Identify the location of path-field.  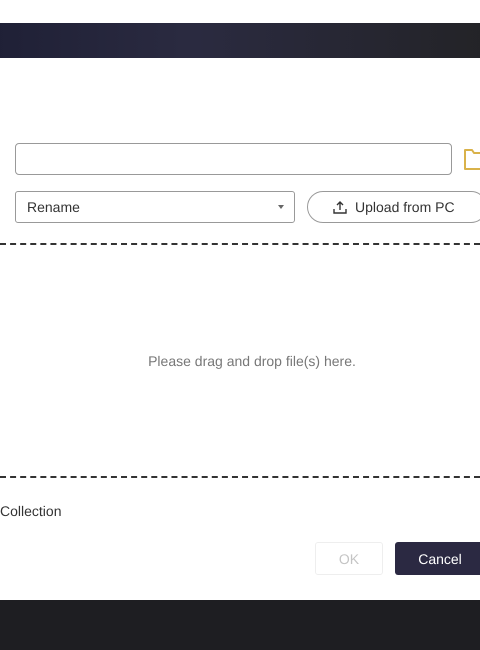
(233, 159).